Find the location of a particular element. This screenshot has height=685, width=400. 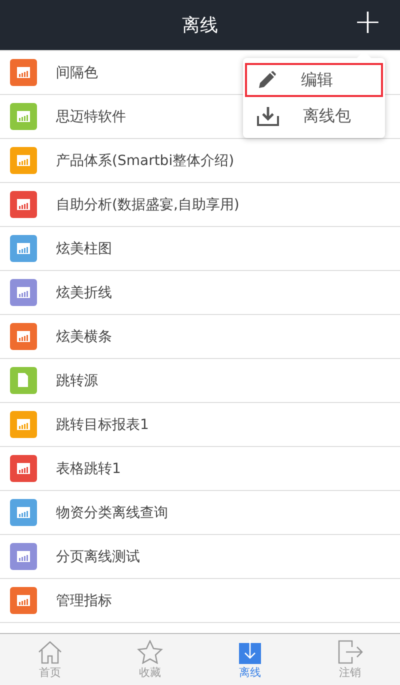

list-item: 间隔色 is located at coordinates (77, 73).